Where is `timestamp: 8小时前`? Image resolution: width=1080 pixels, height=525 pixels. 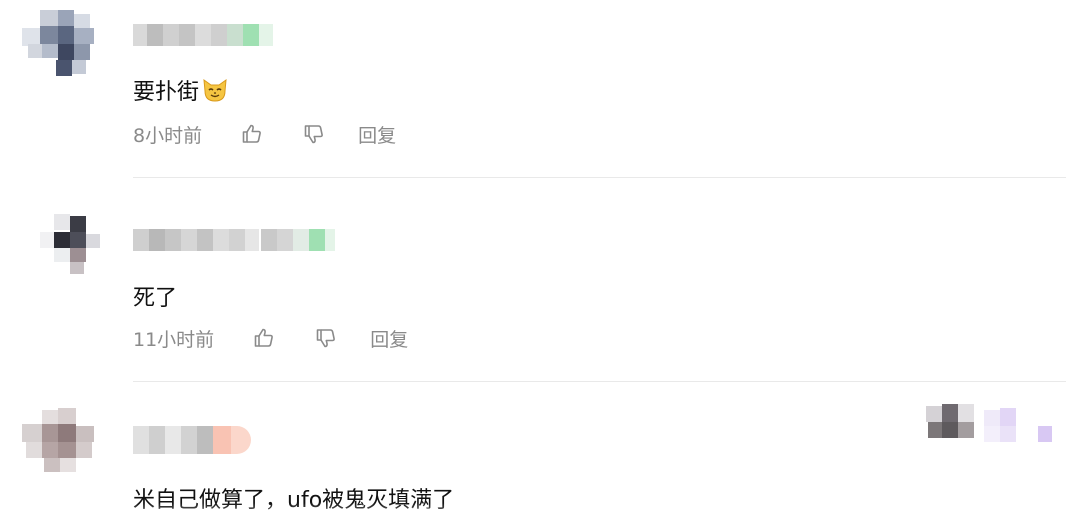 timestamp: 8小时前 is located at coordinates (168, 135).